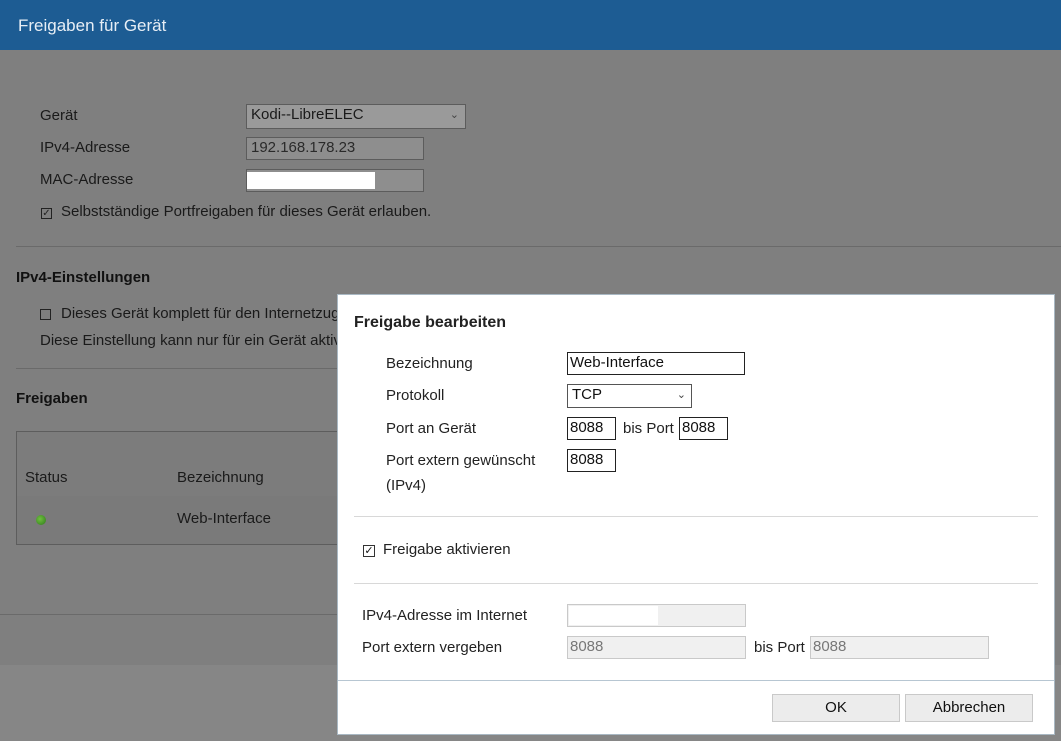  I want to click on bezeichnung-input: Web-Interface, so click(656, 363).